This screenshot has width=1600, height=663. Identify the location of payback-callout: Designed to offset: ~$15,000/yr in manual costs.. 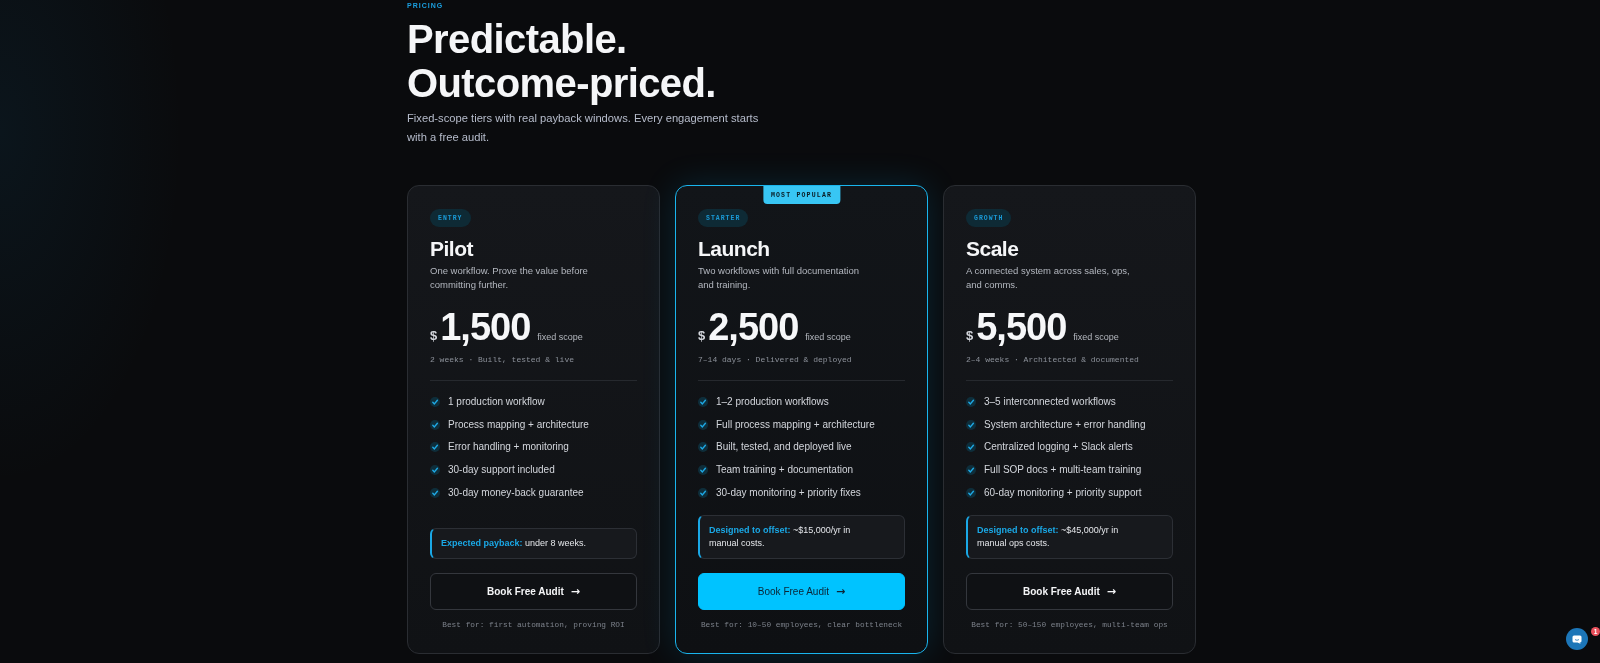
(801, 537).